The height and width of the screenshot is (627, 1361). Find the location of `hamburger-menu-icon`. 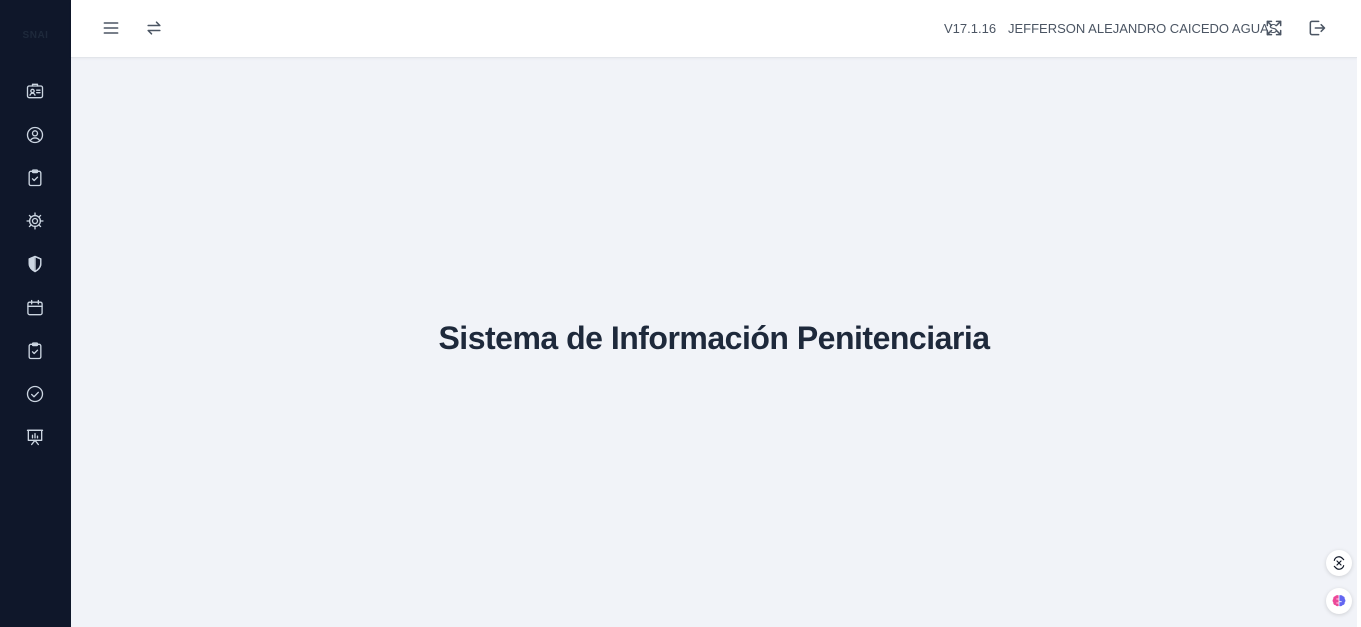

hamburger-menu-icon is located at coordinates (111, 28).